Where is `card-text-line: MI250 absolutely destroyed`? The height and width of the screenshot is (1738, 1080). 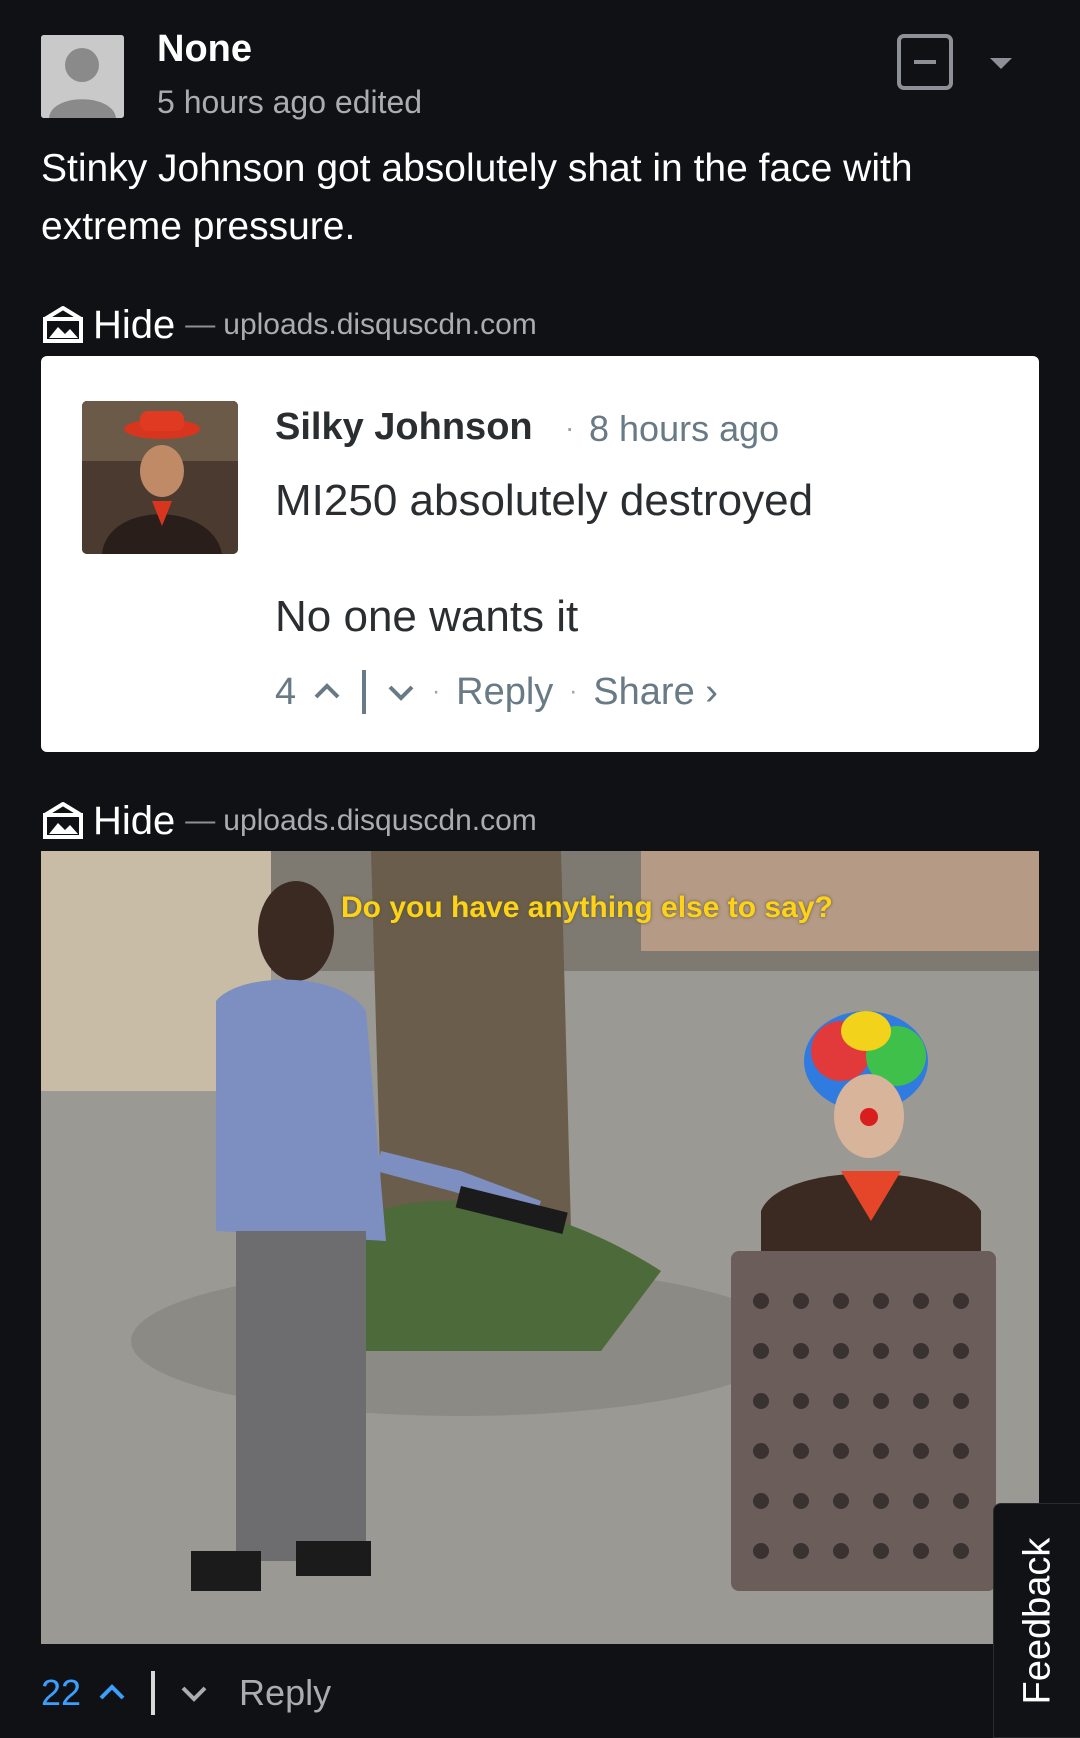
card-text-line: MI250 absolutely destroyed is located at coordinates (544, 500).